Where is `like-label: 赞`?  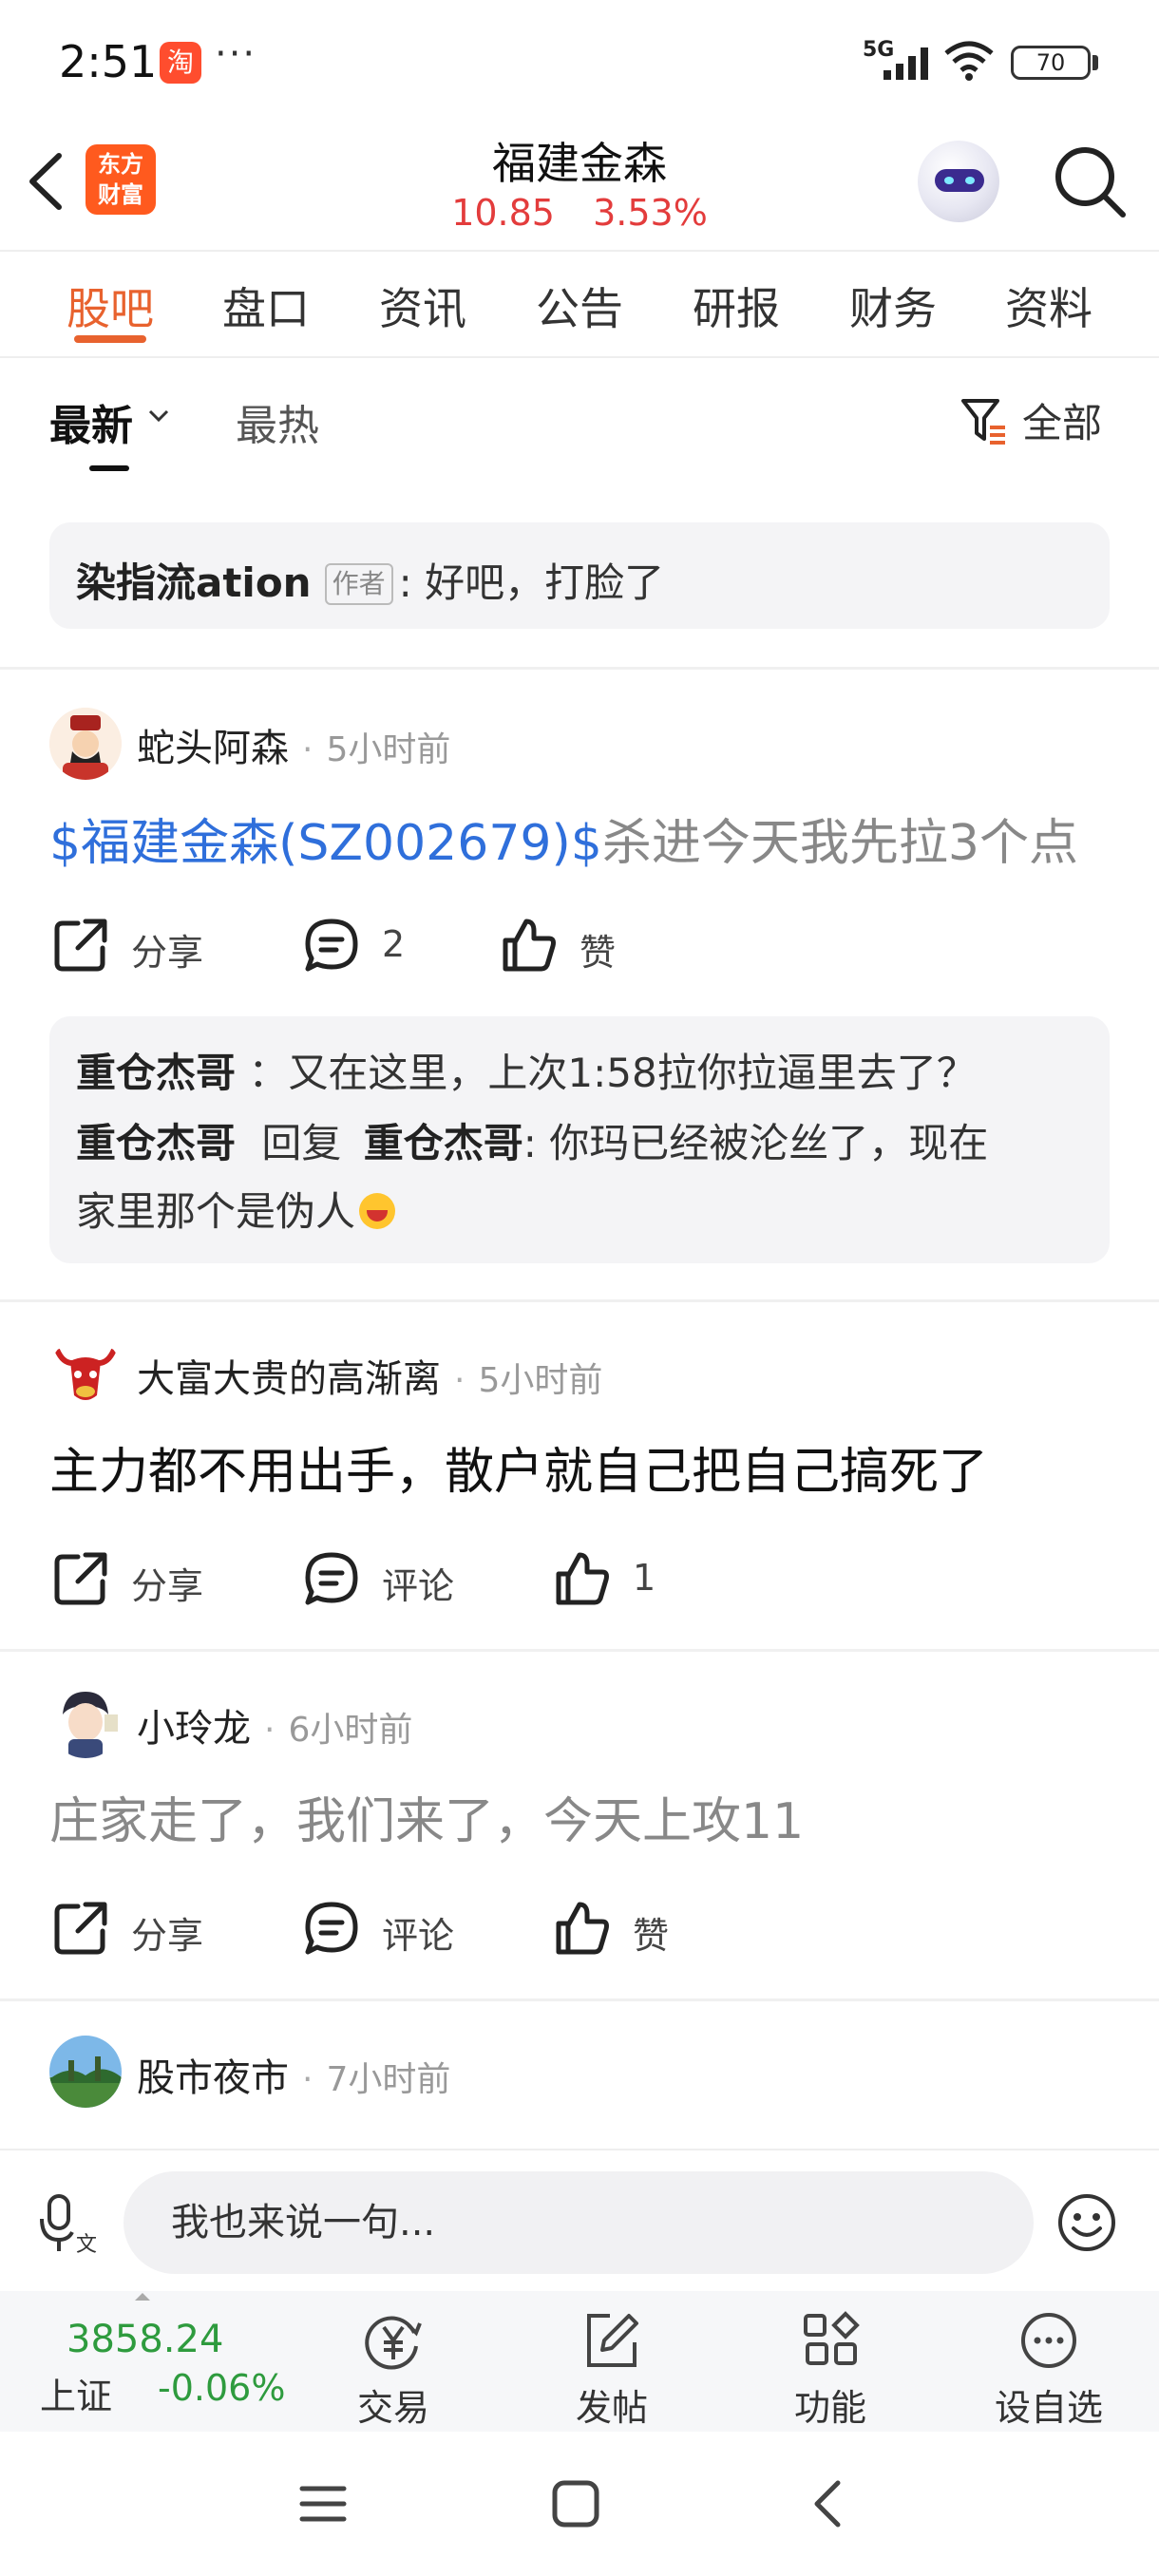 like-label: 赞 is located at coordinates (651, 1936).